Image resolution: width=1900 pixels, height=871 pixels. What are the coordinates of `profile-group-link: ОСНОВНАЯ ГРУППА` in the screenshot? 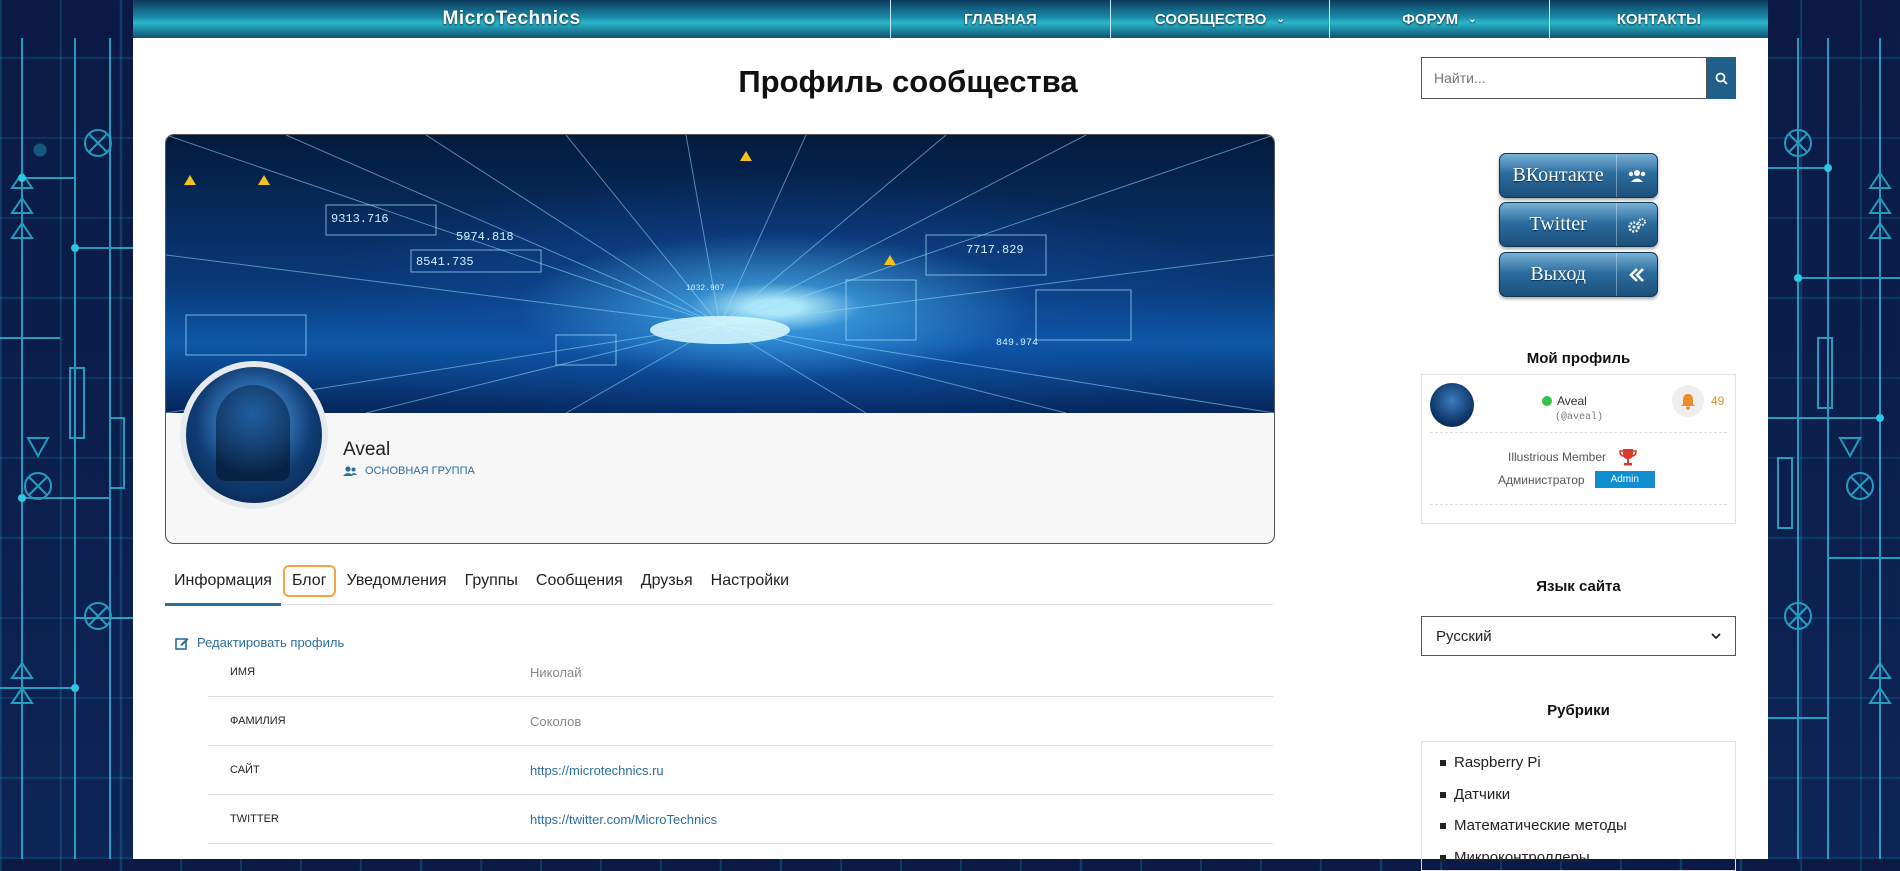 It's located at (409, 471).